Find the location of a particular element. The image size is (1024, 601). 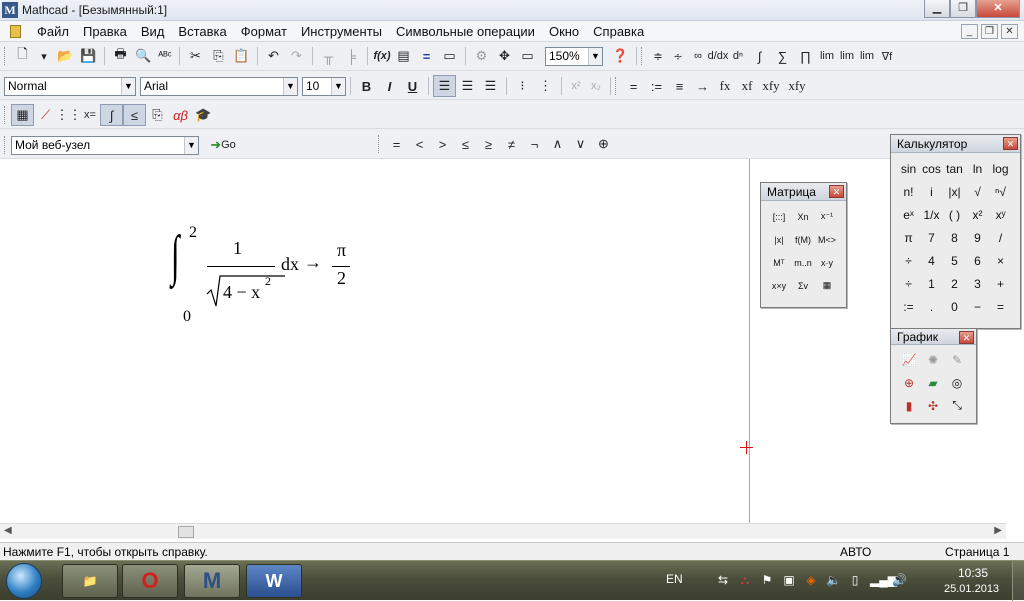

minimize-button: ▁ is located at coordinates (937, 9).